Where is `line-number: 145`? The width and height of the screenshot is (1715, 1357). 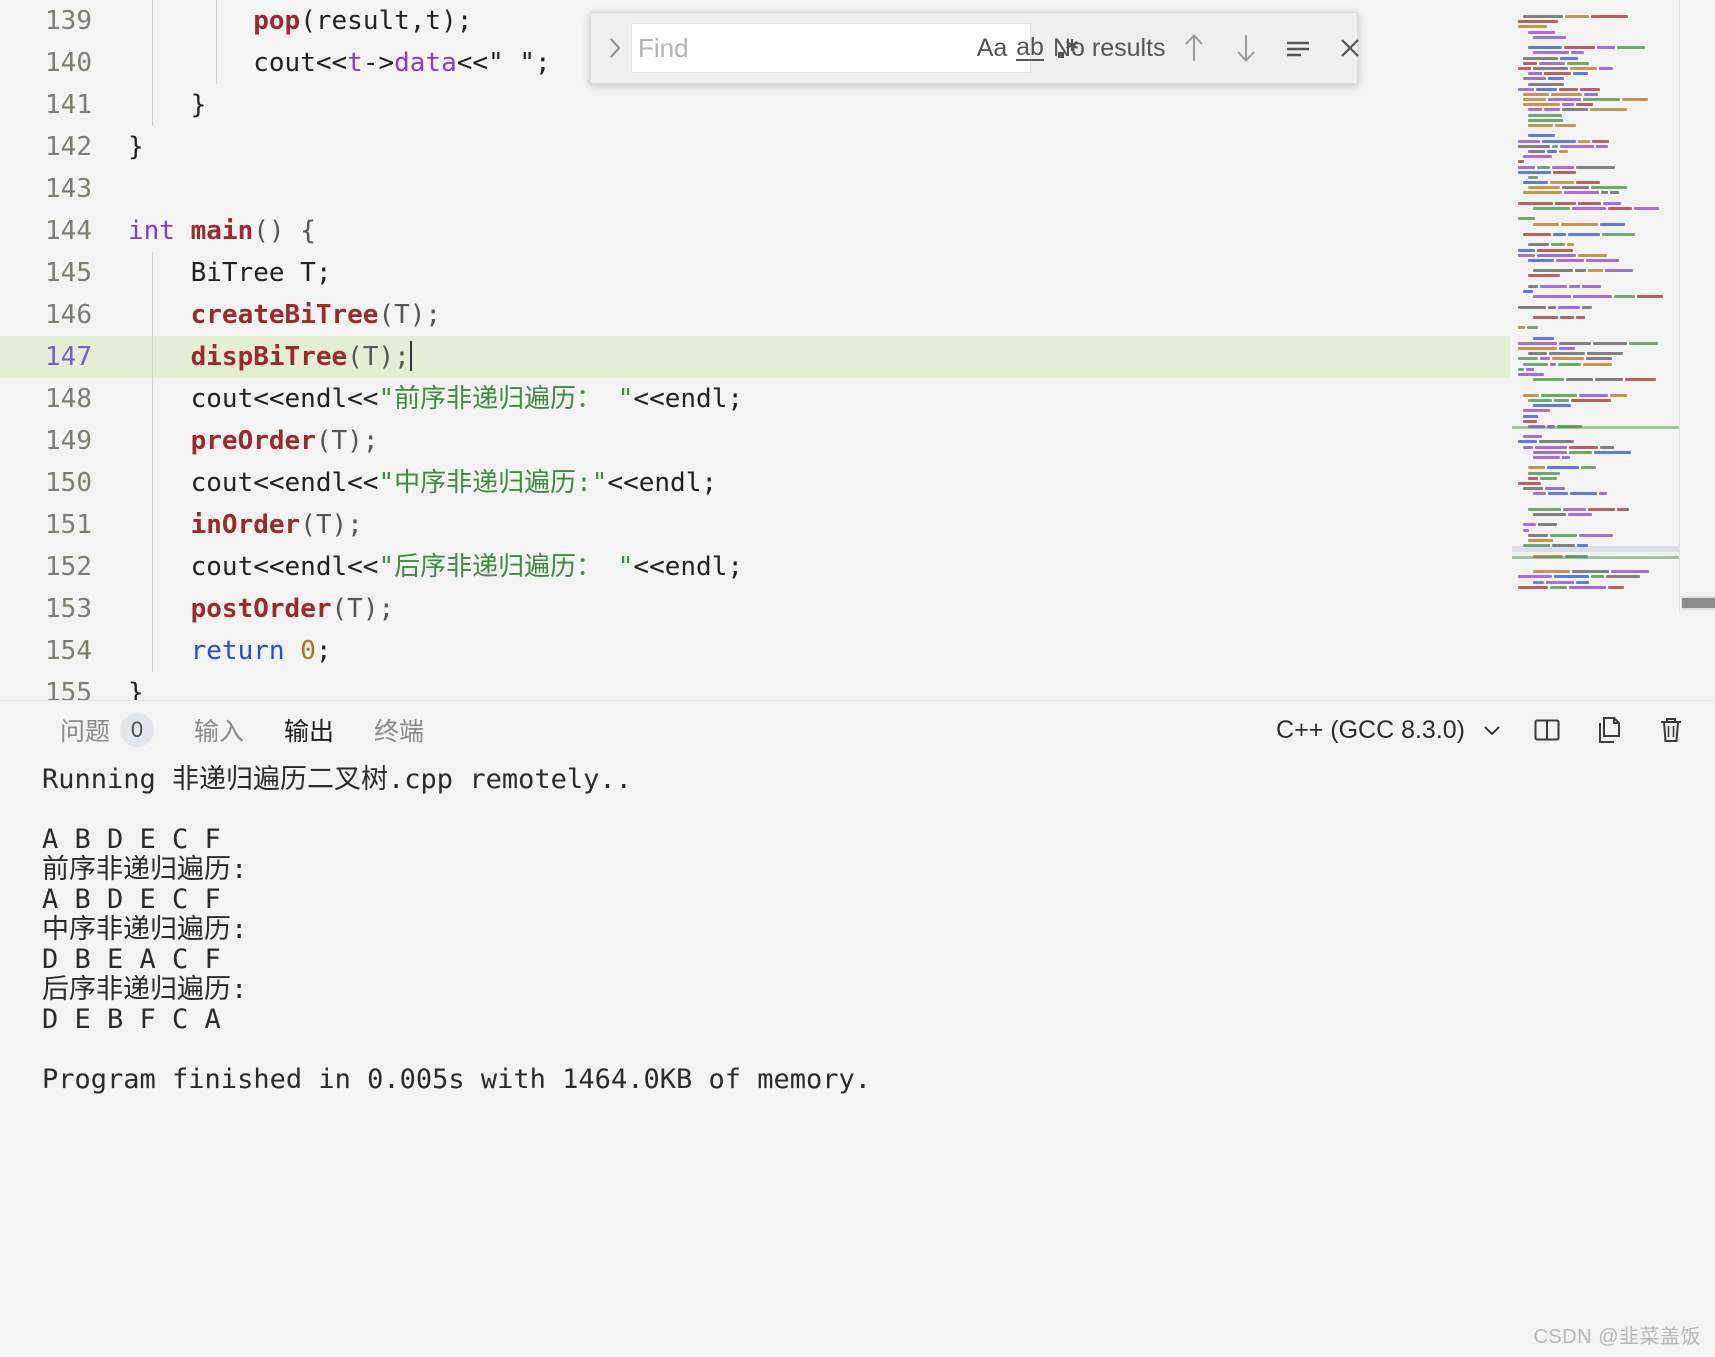
line-number: 145 is located at coordinates (68, 273).